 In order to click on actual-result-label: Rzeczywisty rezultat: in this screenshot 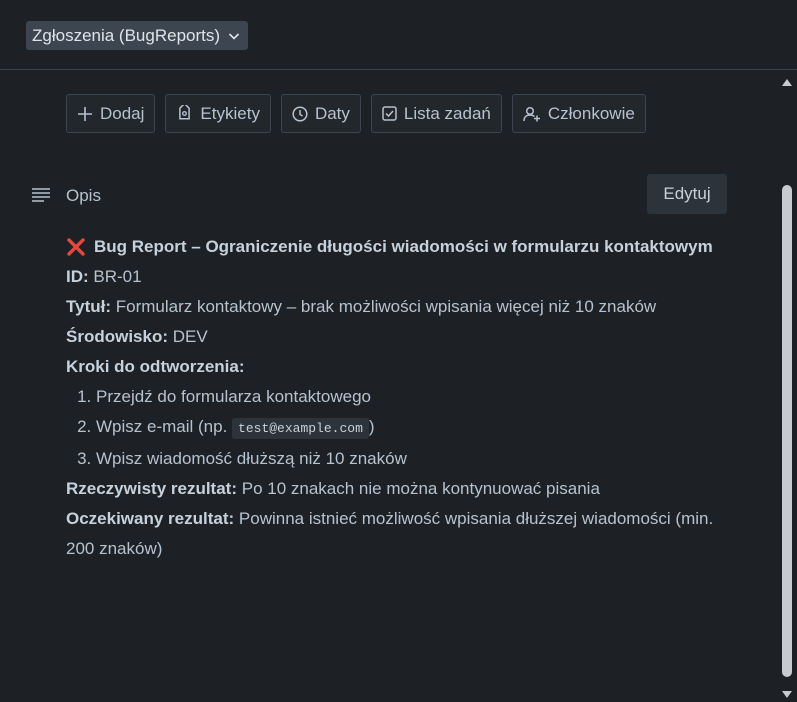, I will do `click(151, 488)`.